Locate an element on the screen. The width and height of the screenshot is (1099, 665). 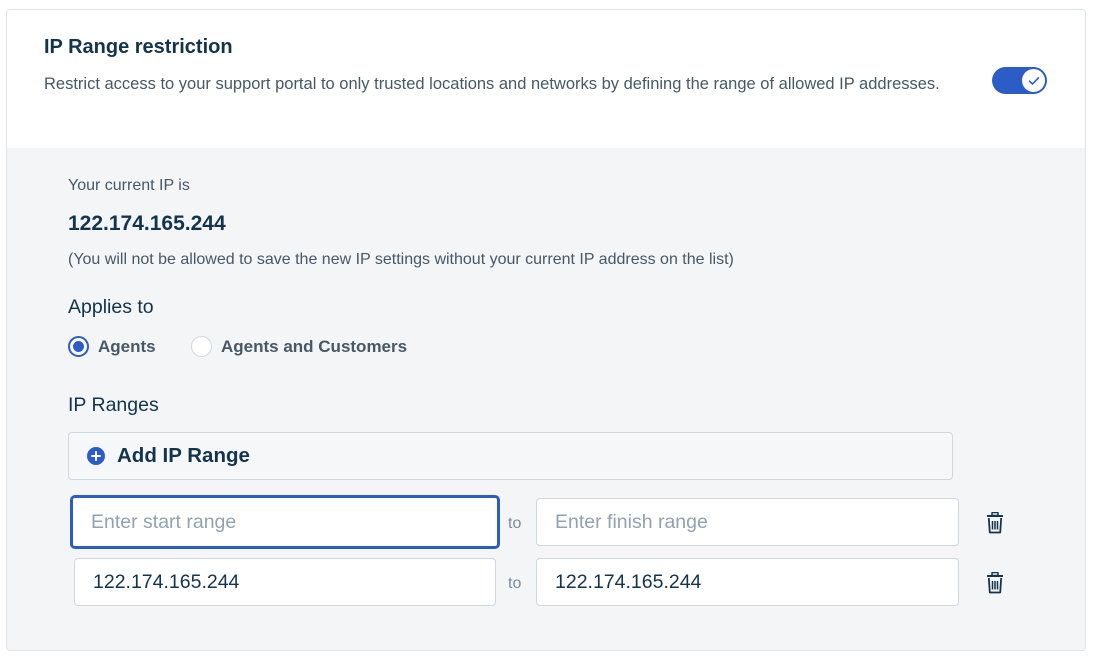
radio-agents-and-customers: Agents and Customers is located at coordinates (299, 346).